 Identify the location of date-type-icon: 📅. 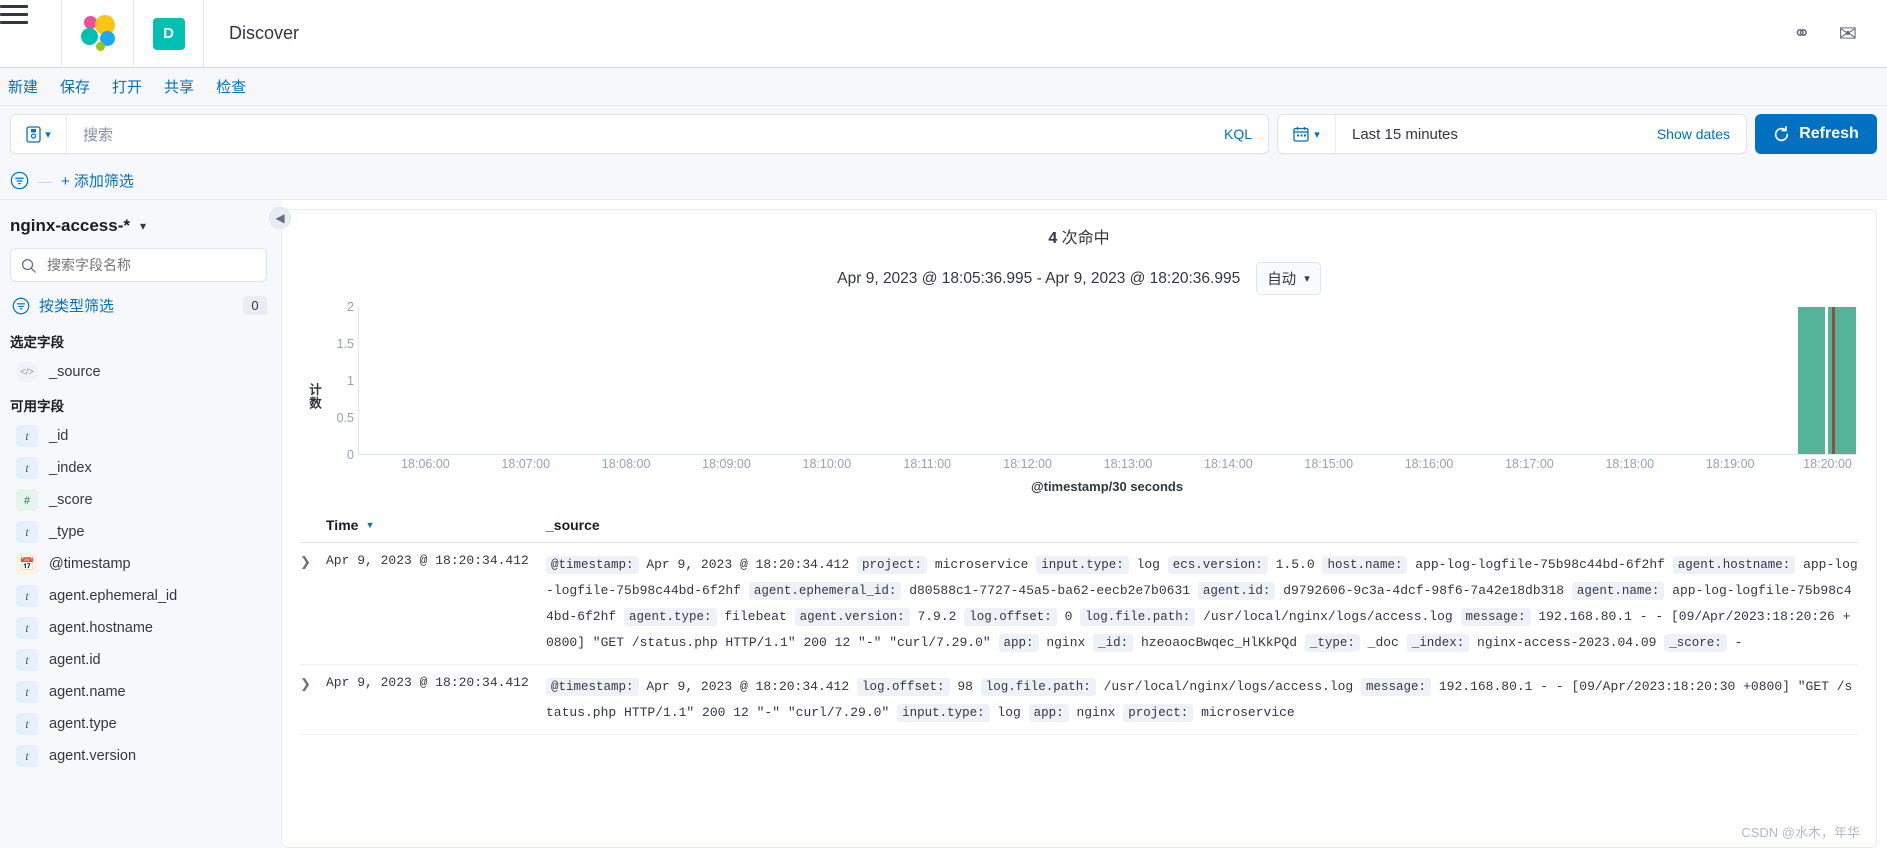
(27, 564).